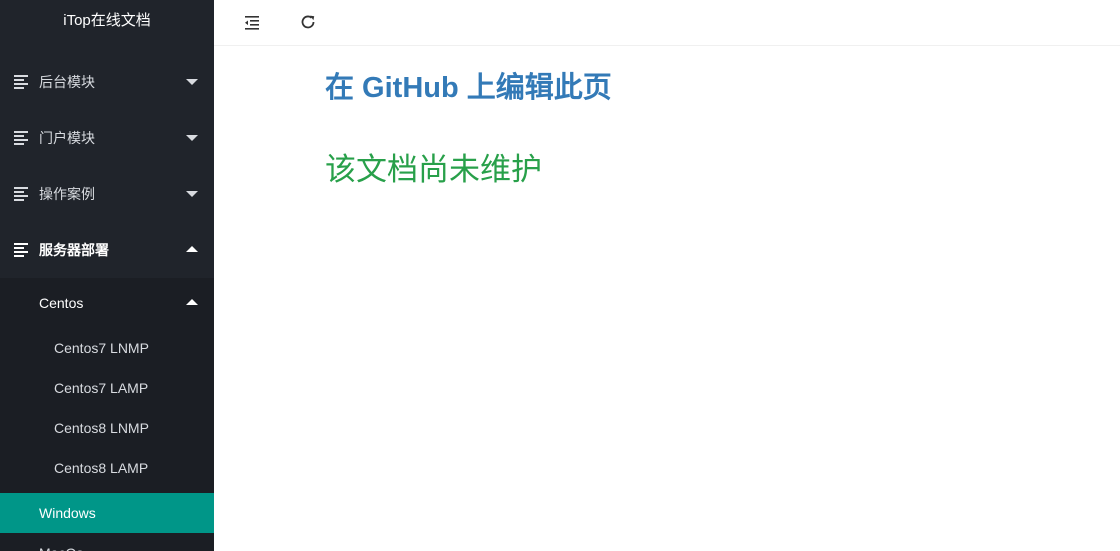 The width and height of the screenshot is (1120, 551). What do you see at coordinates (107, 388) in the screenshot?
I see `submenu-item: Centos7 LAMP` at bounding box center [107, 388].